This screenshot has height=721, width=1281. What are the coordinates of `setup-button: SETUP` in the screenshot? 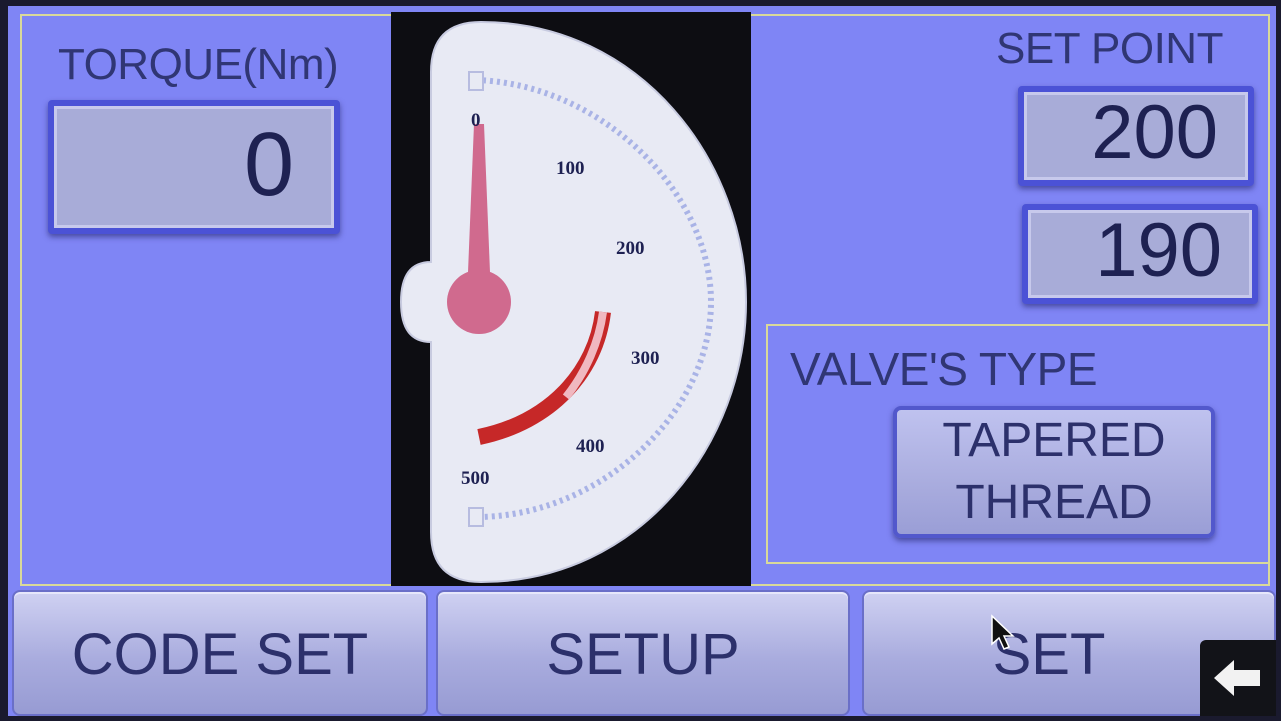 It's located at (643, 653).